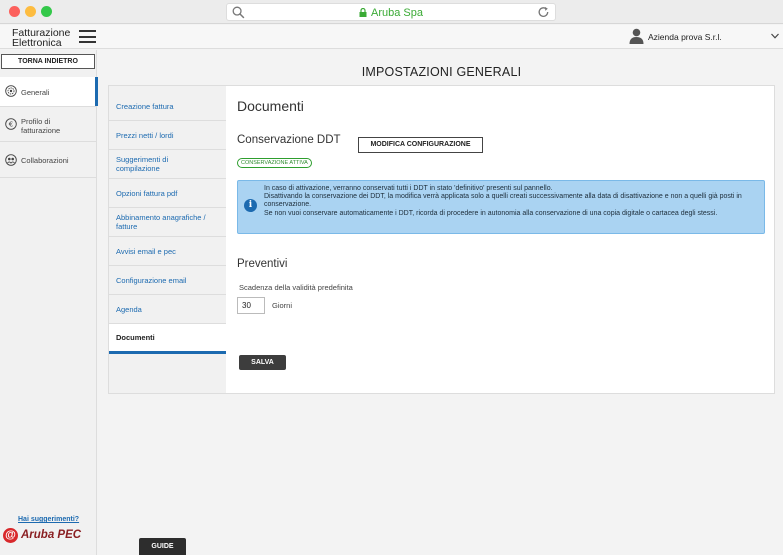  I want to click on aruba-pec-logo: @ Aruba PEC, so click(48, 536).